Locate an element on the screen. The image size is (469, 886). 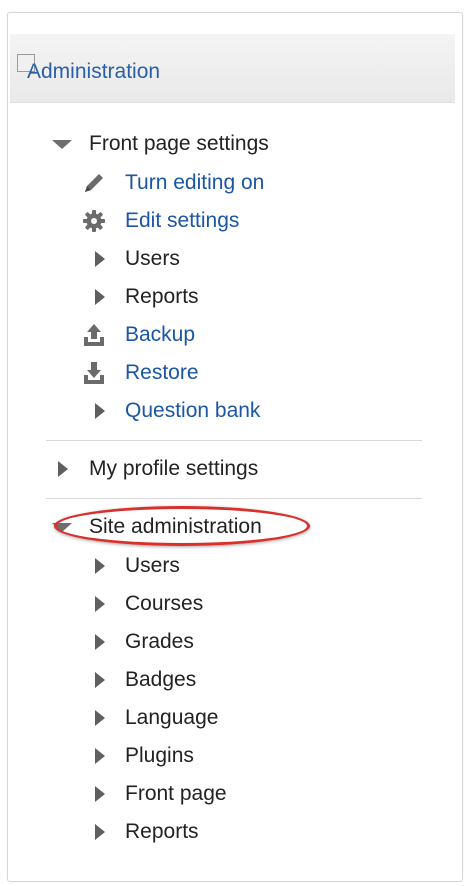
block-title: Administration is located at coordinates (94, 71).